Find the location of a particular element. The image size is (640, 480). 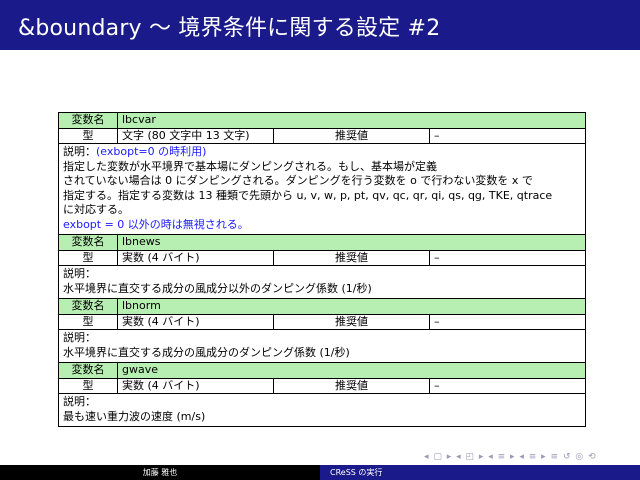

table-row: 変数名 gwave is located at coordinates (322, 370).